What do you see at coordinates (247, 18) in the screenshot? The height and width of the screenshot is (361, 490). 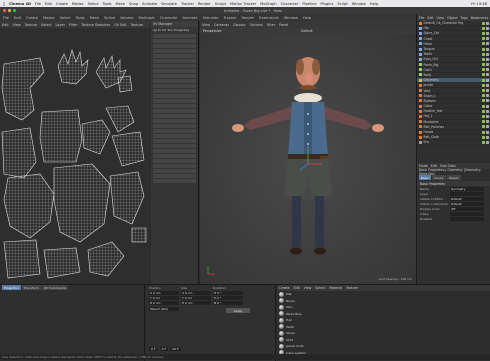 I see `menu-item-render: Render` at bounding box center [247, 18].